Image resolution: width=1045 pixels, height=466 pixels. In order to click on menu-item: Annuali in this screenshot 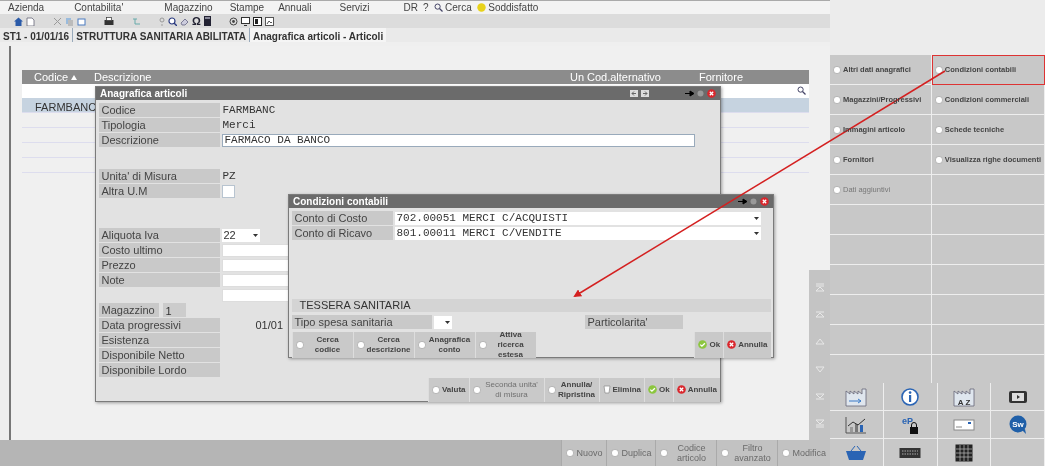, I will do `click(295, 7)`.